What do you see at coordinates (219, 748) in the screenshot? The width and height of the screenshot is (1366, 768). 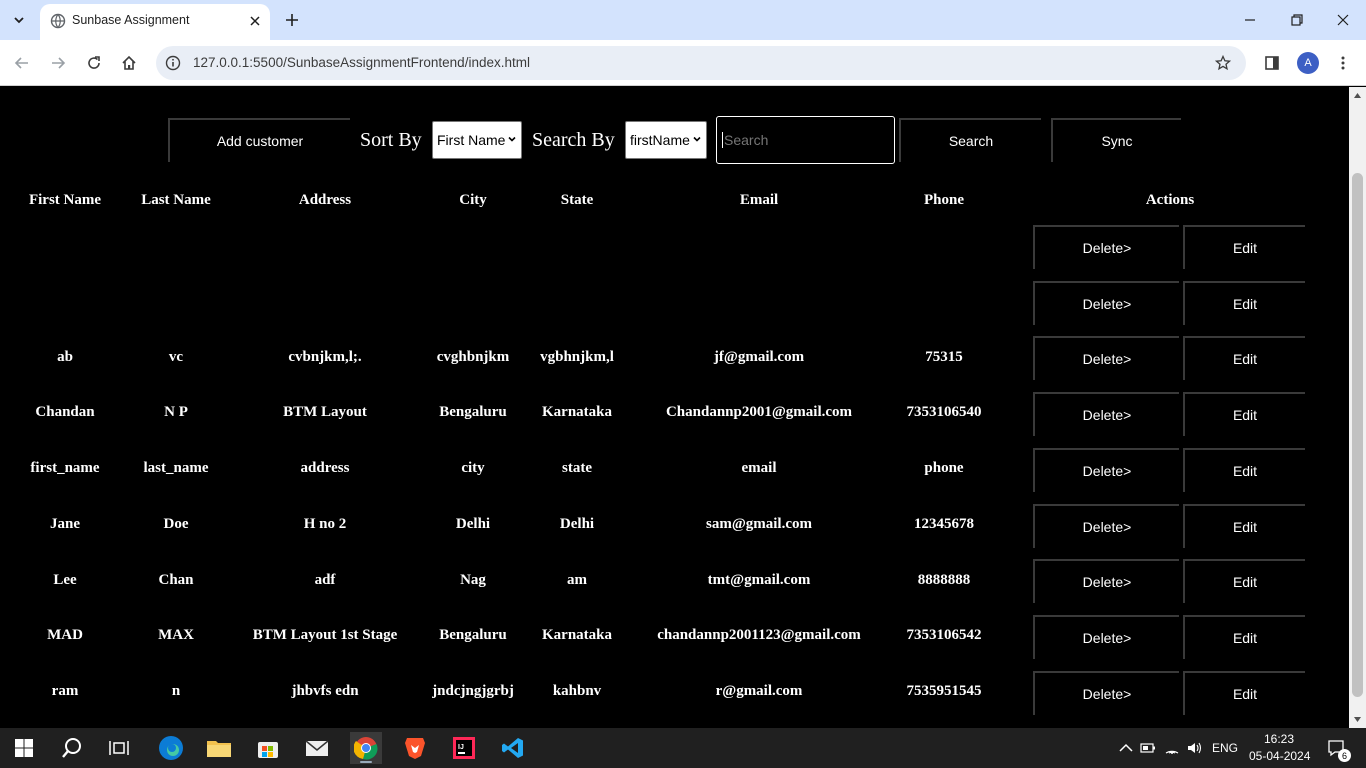 I see `file-explorer-icon` at bounding box center [219, 748].